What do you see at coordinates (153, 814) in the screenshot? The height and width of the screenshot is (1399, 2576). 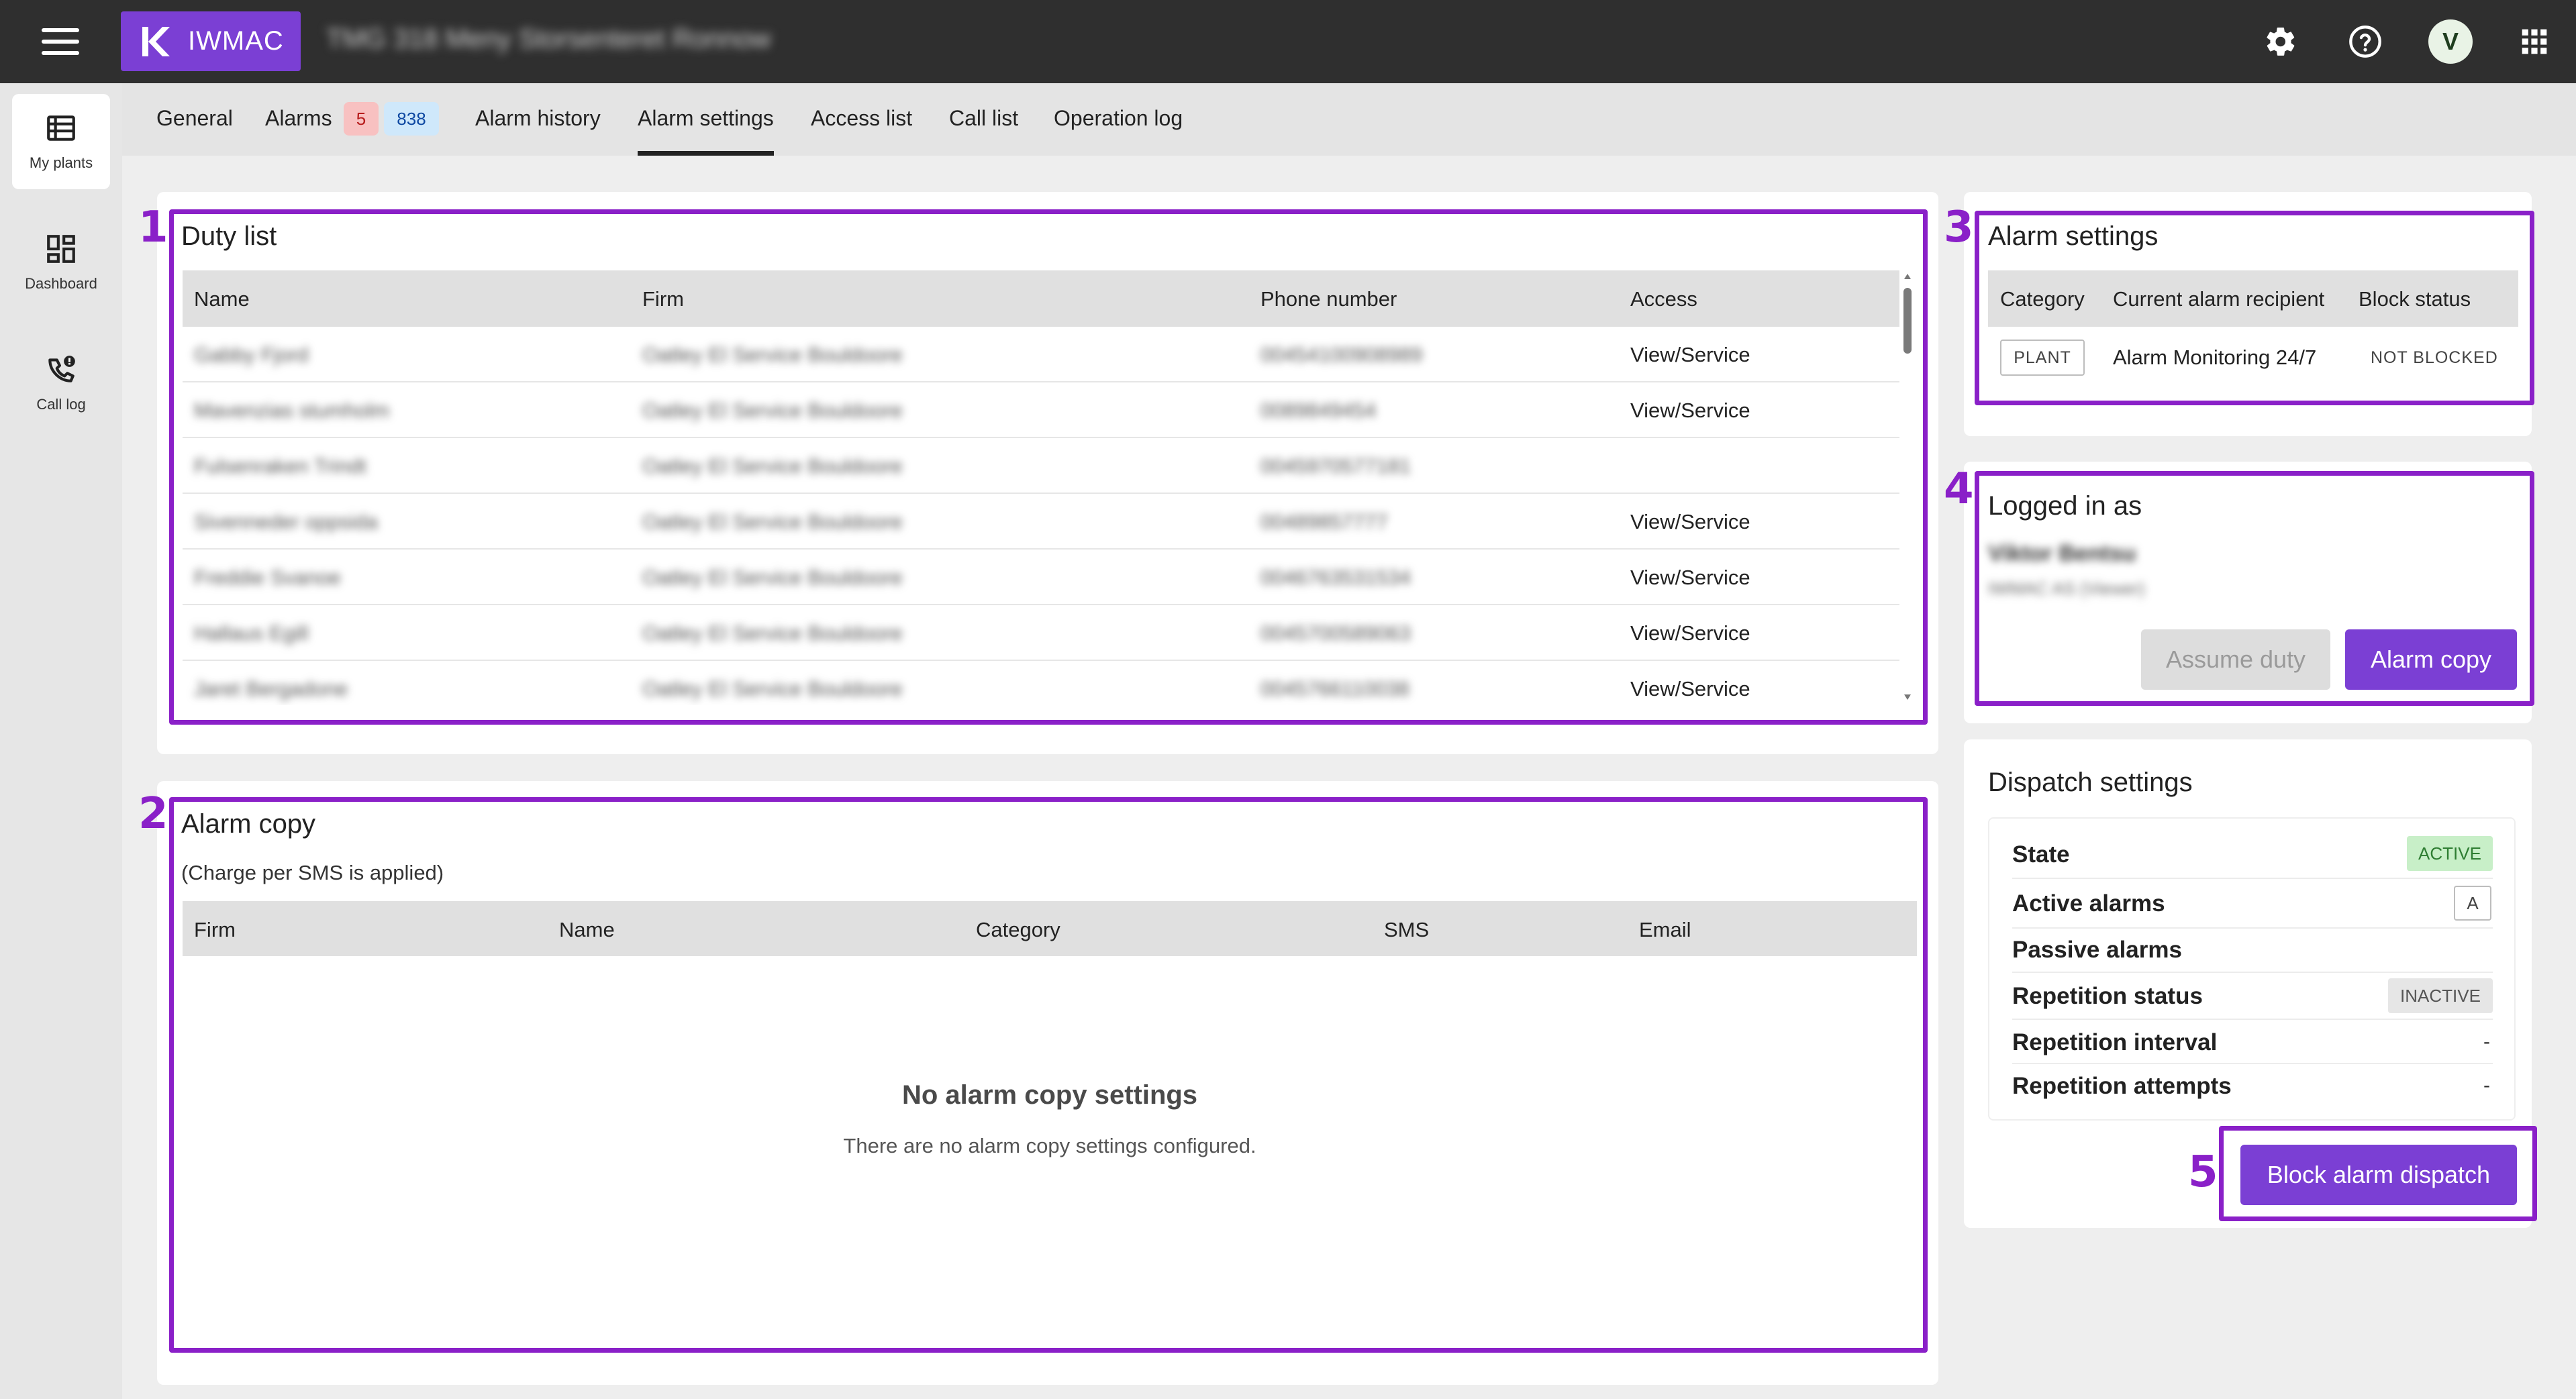 I see `annotation-number: 2` at bounding box center [153, 814].